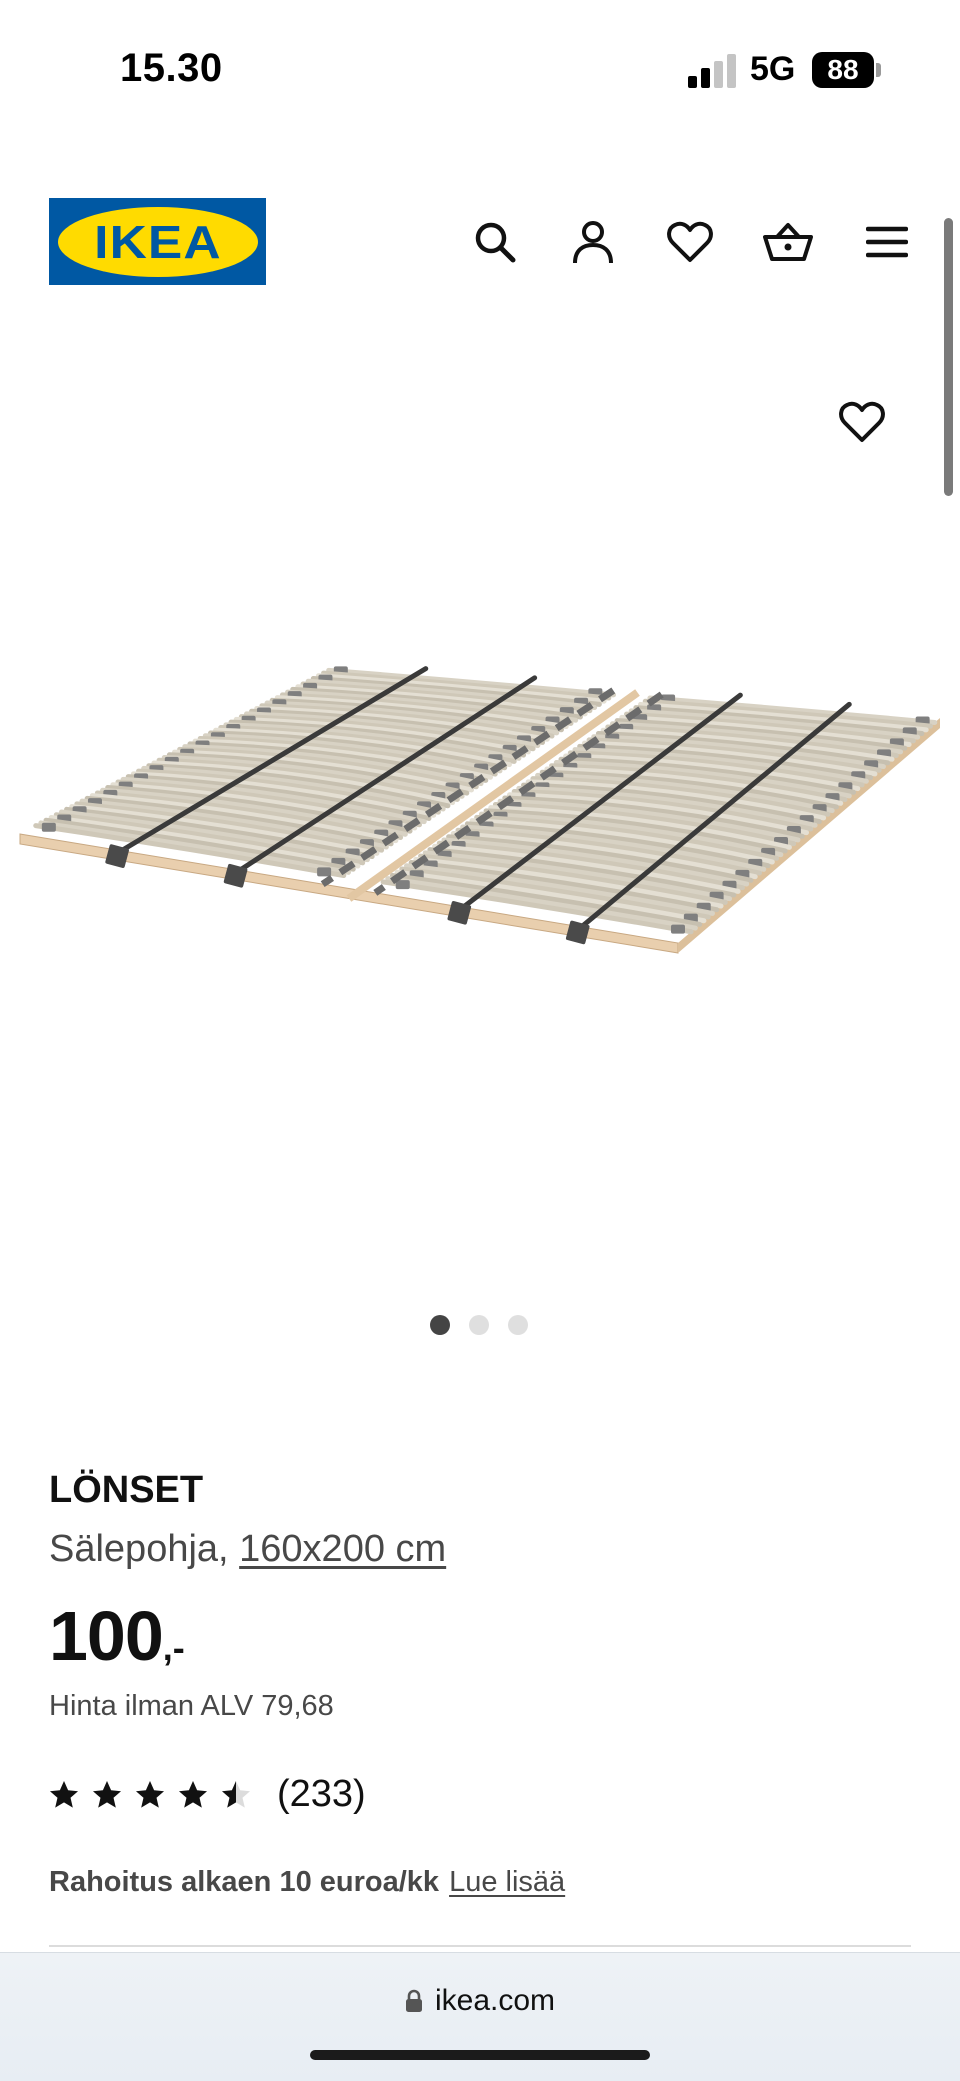 This screenshot has width=960, height=2081. What do you see at coordinates (713, 71) in the screenshot?
I see `cellular-signal-icon` at bounding box center [713, 71].